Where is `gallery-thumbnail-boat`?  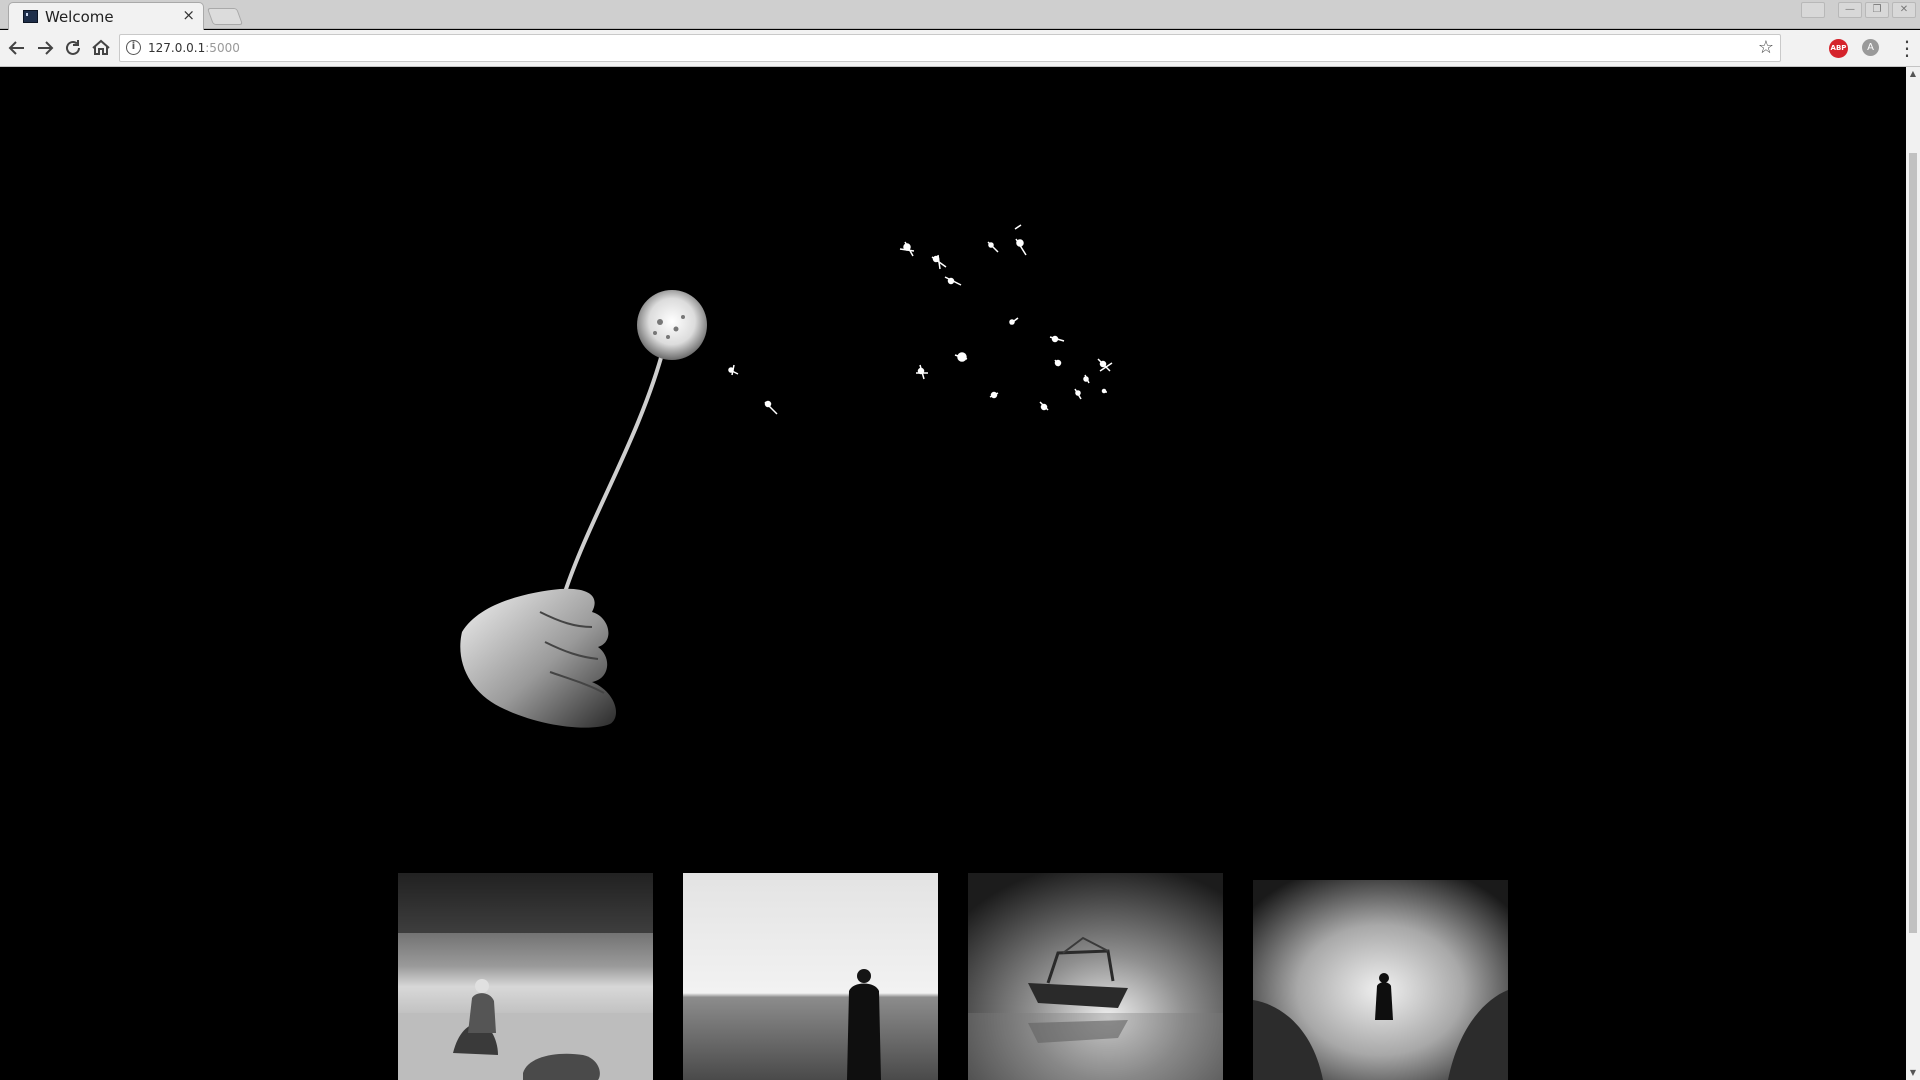 gallery-thumbnail-boat is located at coordinates (1095, 976).